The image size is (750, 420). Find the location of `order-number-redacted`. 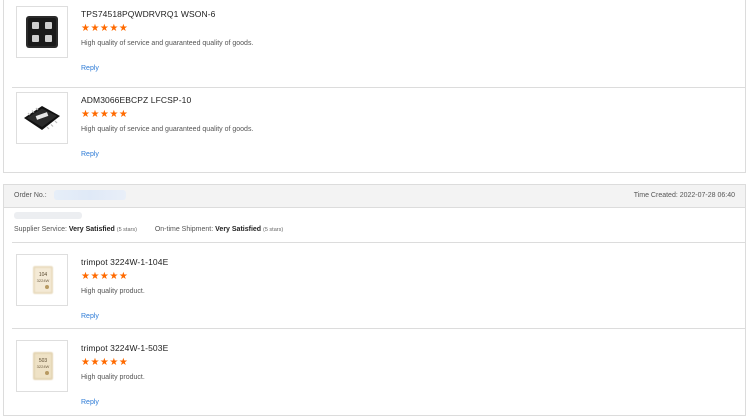

order-number-redacted is located at coordinates (90, 195).